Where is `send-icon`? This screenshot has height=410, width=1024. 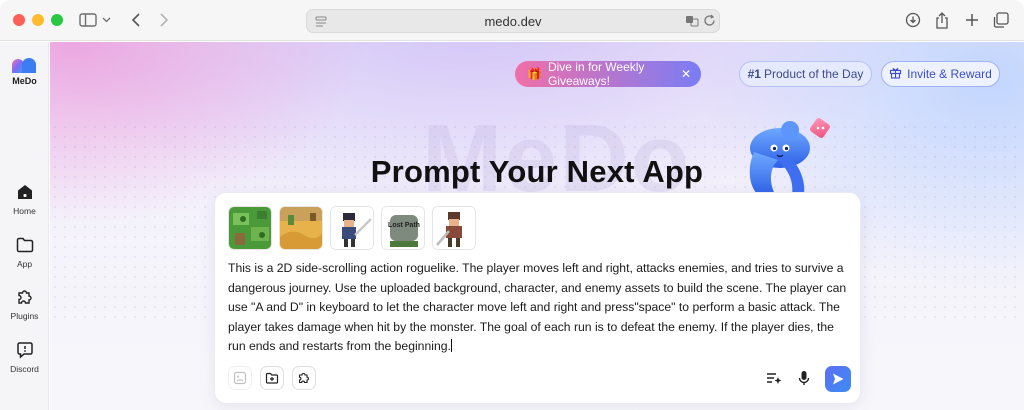
send-icon is located at coordinates (838, 379).